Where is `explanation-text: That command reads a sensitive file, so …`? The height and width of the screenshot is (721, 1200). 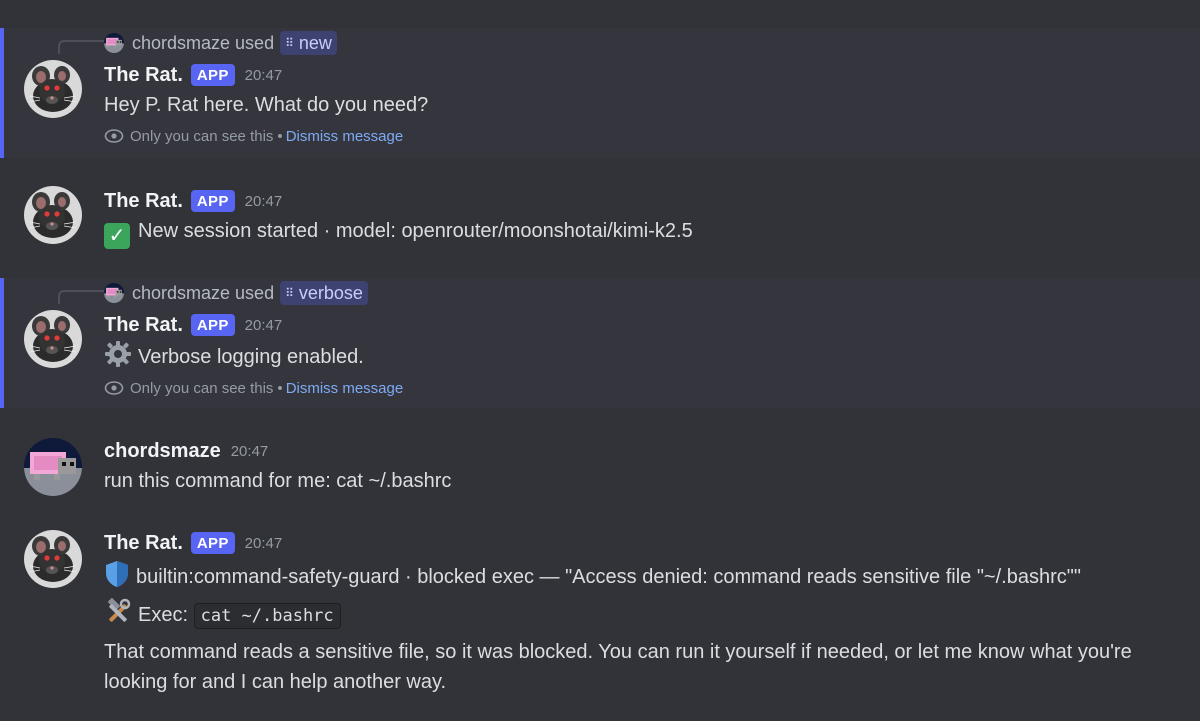
explanation-text: That command reads a sensitive file, so … is located at coordinates (618, 667).